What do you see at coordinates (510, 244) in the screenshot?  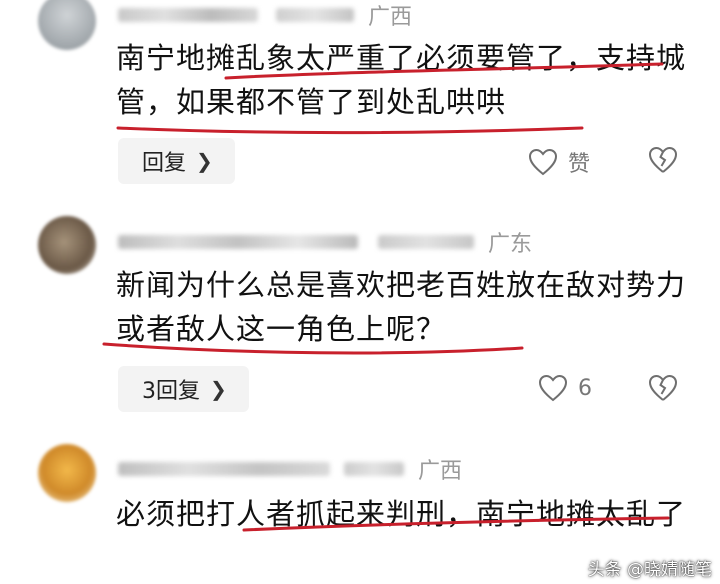 I see `region-label: 广东` at bounding box center [510, 244].